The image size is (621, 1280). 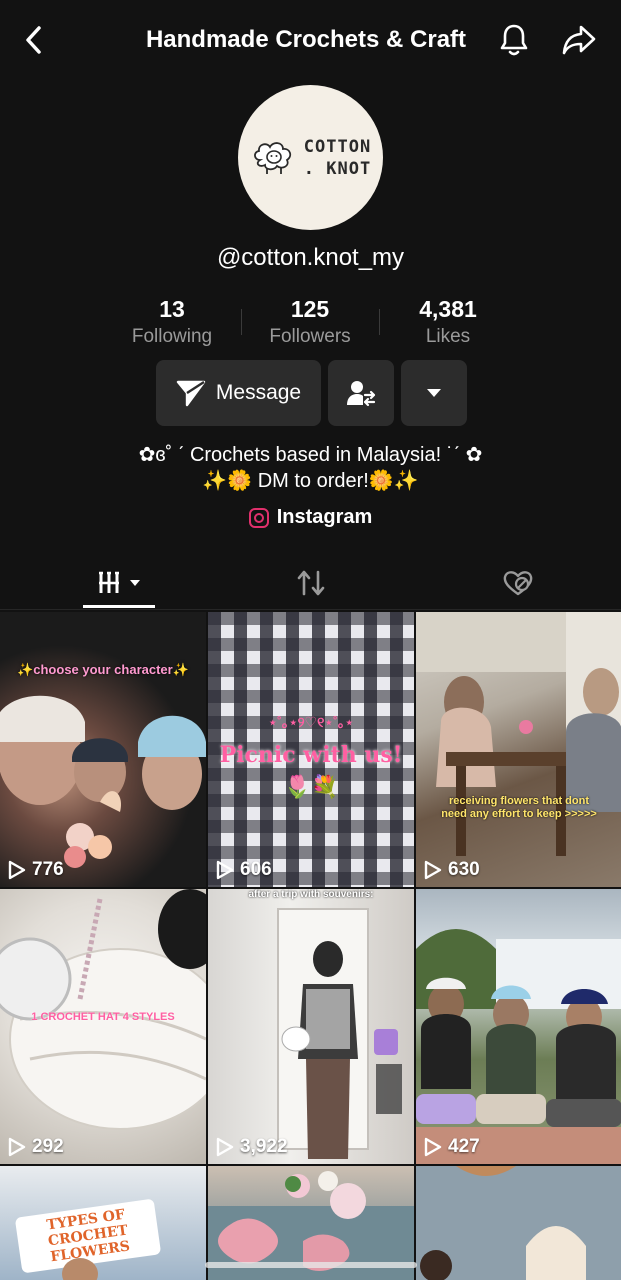 I want to click on stat-value: 125, so click(x=310, y=309).